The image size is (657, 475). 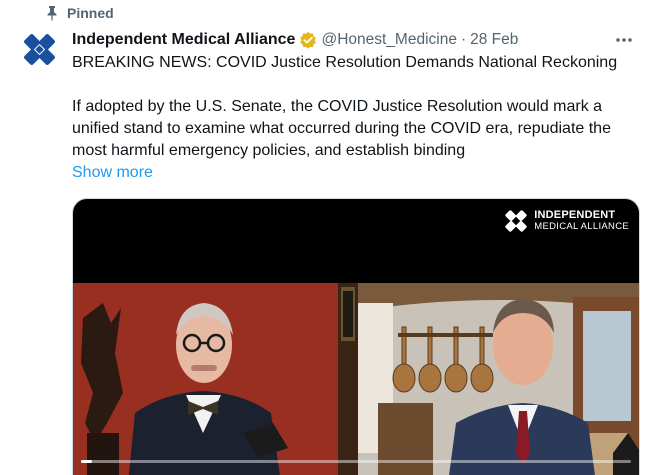 What do you see at coordinates (308, 40) in the screenshot?
I see `verified-badge-icon` at bounding box center [308, 40].